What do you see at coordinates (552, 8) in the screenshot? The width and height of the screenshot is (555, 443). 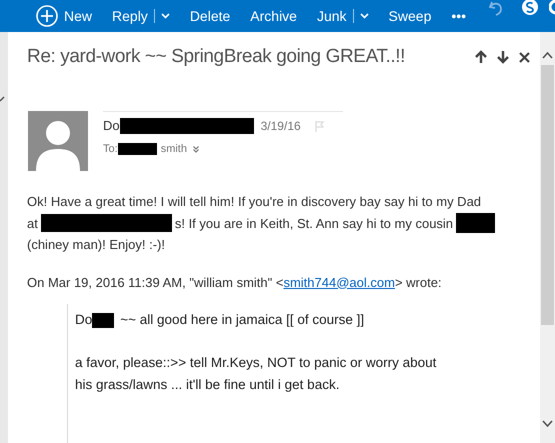 I see `settings-icon` at bounding box center [552, 8].